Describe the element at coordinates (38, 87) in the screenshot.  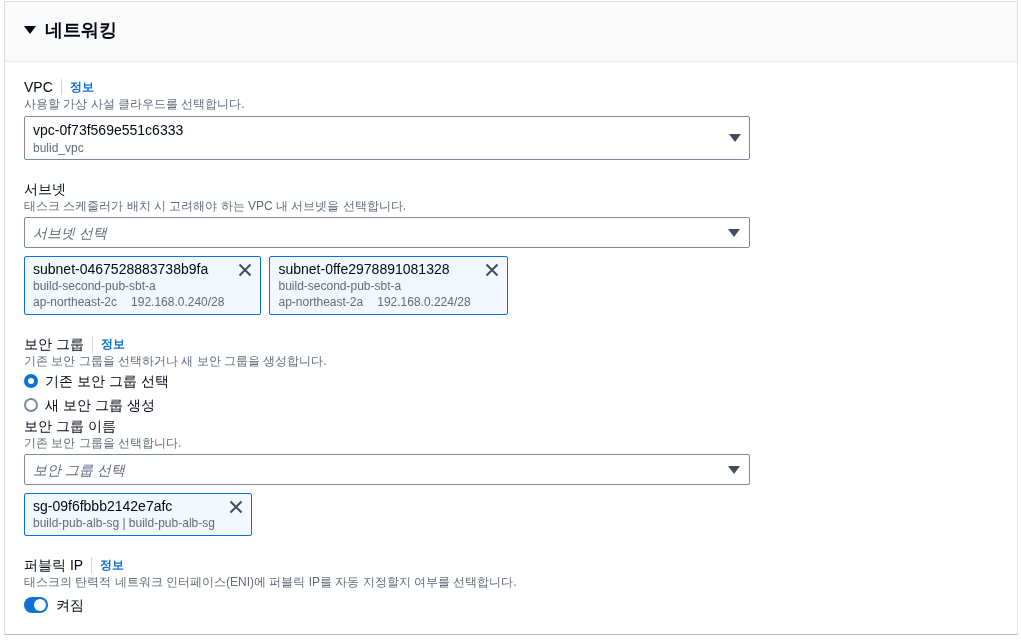
I see `field-label: VPC` at that location.